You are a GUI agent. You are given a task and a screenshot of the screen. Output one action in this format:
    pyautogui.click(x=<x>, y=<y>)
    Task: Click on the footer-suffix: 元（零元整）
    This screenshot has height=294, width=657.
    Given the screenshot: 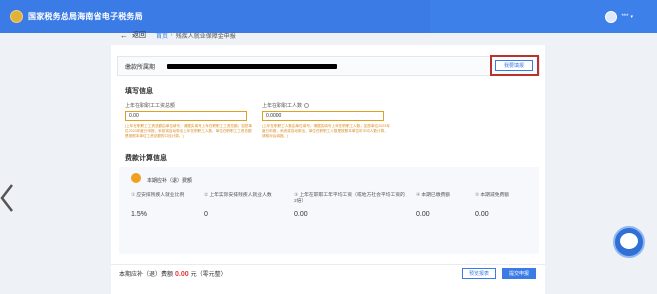 What is the action you would take?
    pyautogui.click(x=208, y=275)
    